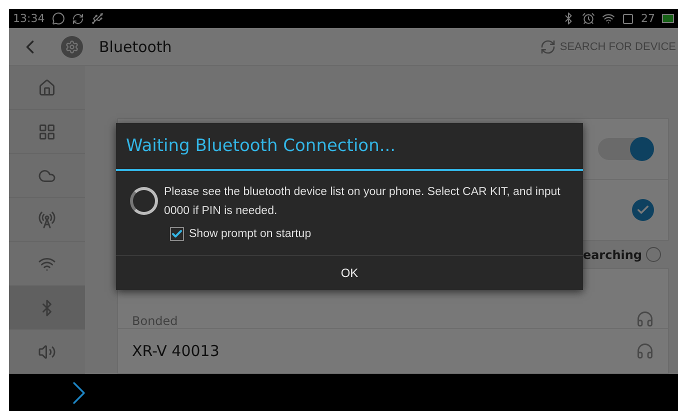 The height and width of the screenshot is (411, 678). What do you see at coordinates (29, 18) in the screenshot?
I see `status-time: 13:34` at bounding box center [29, 18].